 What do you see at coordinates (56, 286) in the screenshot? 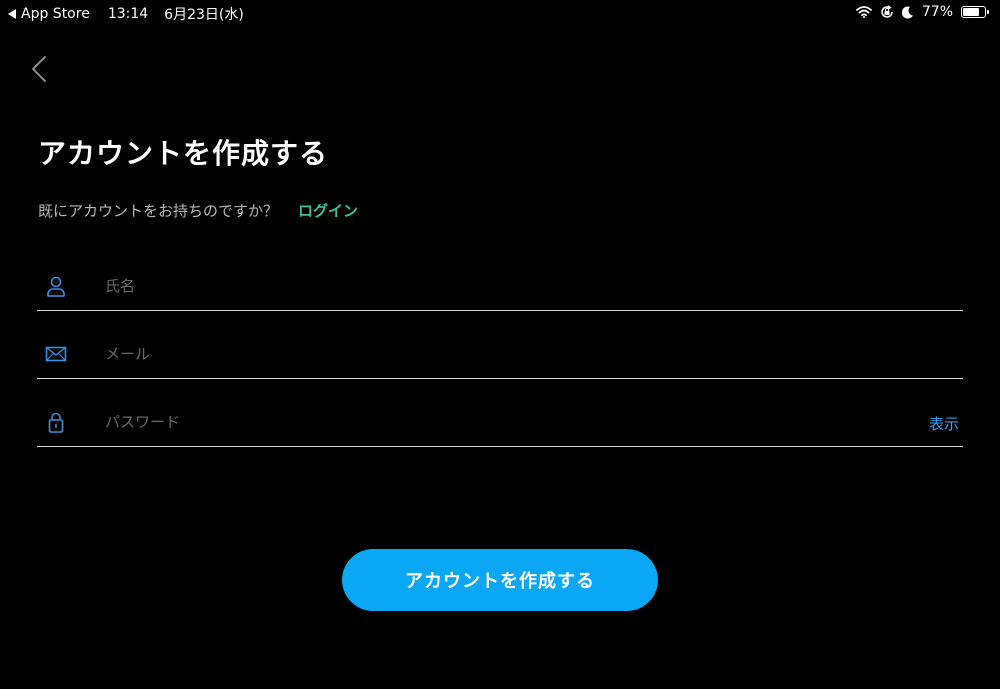
I see `person-icon` at bounding box center [56, 286].